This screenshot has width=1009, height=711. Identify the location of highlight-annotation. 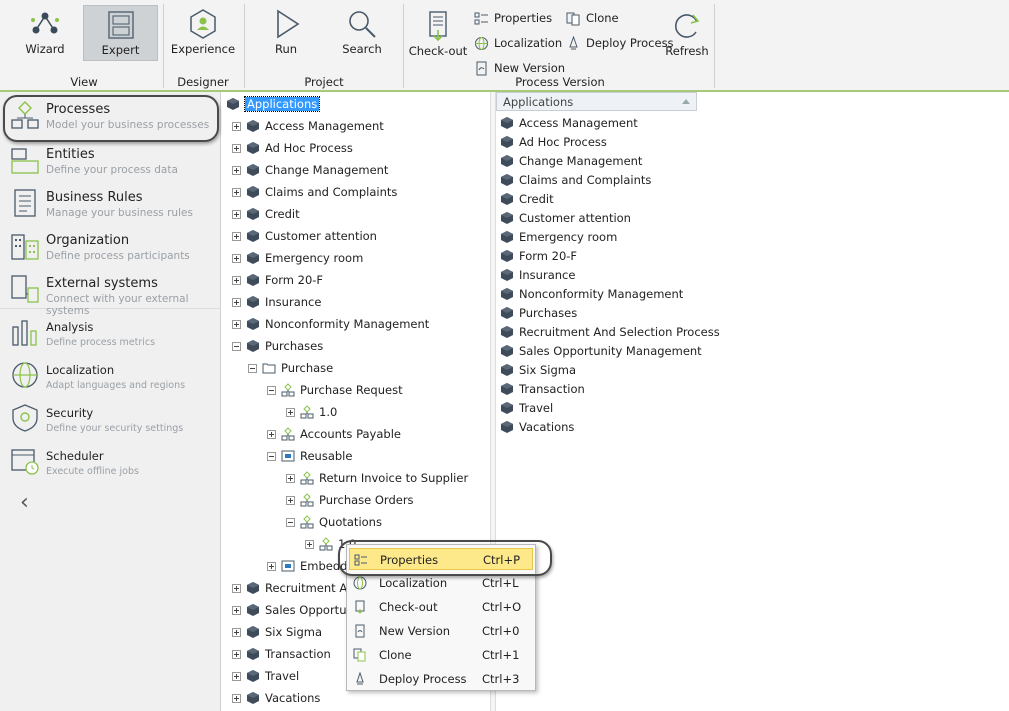
(445, 558).